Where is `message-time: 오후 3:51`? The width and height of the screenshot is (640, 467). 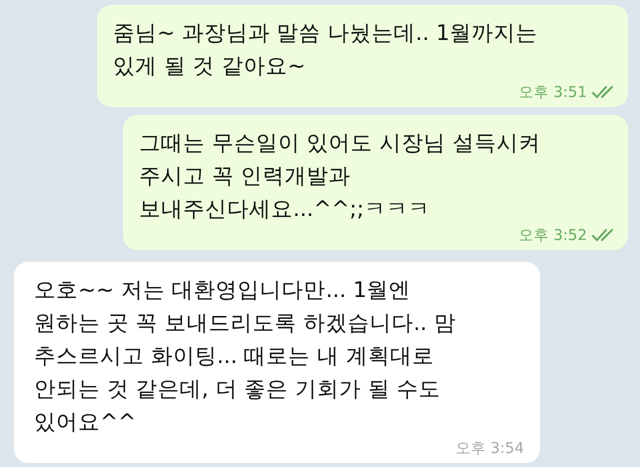 message-time: 오후 3:51 is located at coordinates (552, 92).